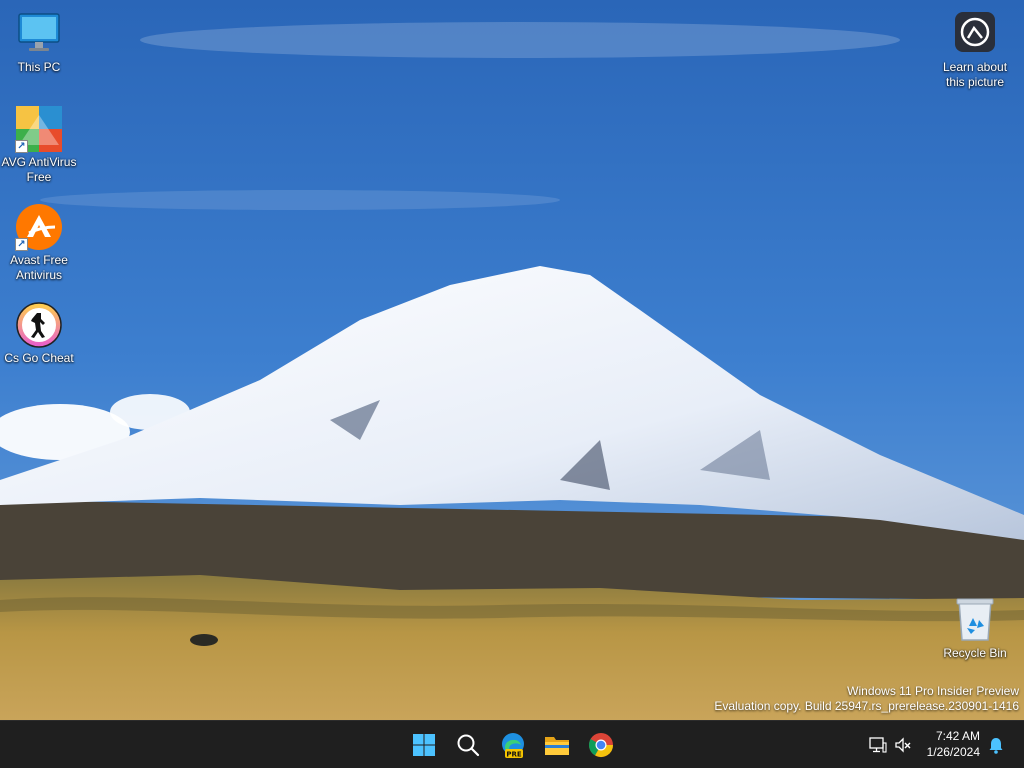 The width and height of the screenshot is (1024, 768). I want to click on desktop-icon-this-pc: This PC, so click(39, 42).